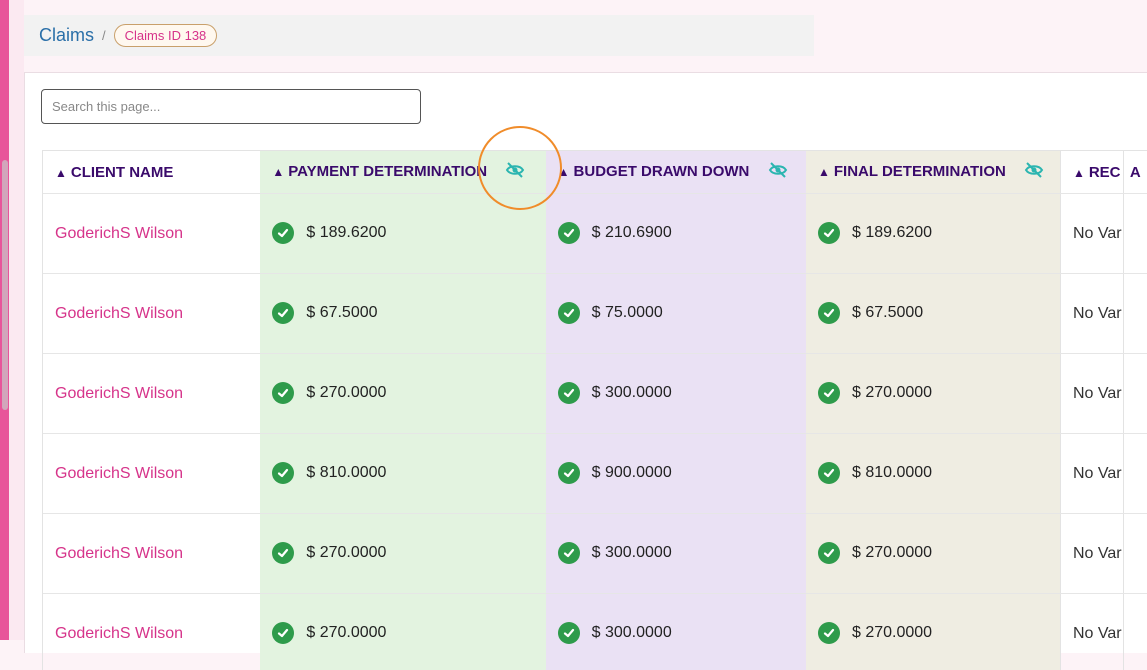 Image resolution: width=1147 pixels, height=670 pixels. What do you see at coordinates (122, 172) in the screenshot?
I see `header-label: CLIENT NAME` at bounding box center [122, 172].